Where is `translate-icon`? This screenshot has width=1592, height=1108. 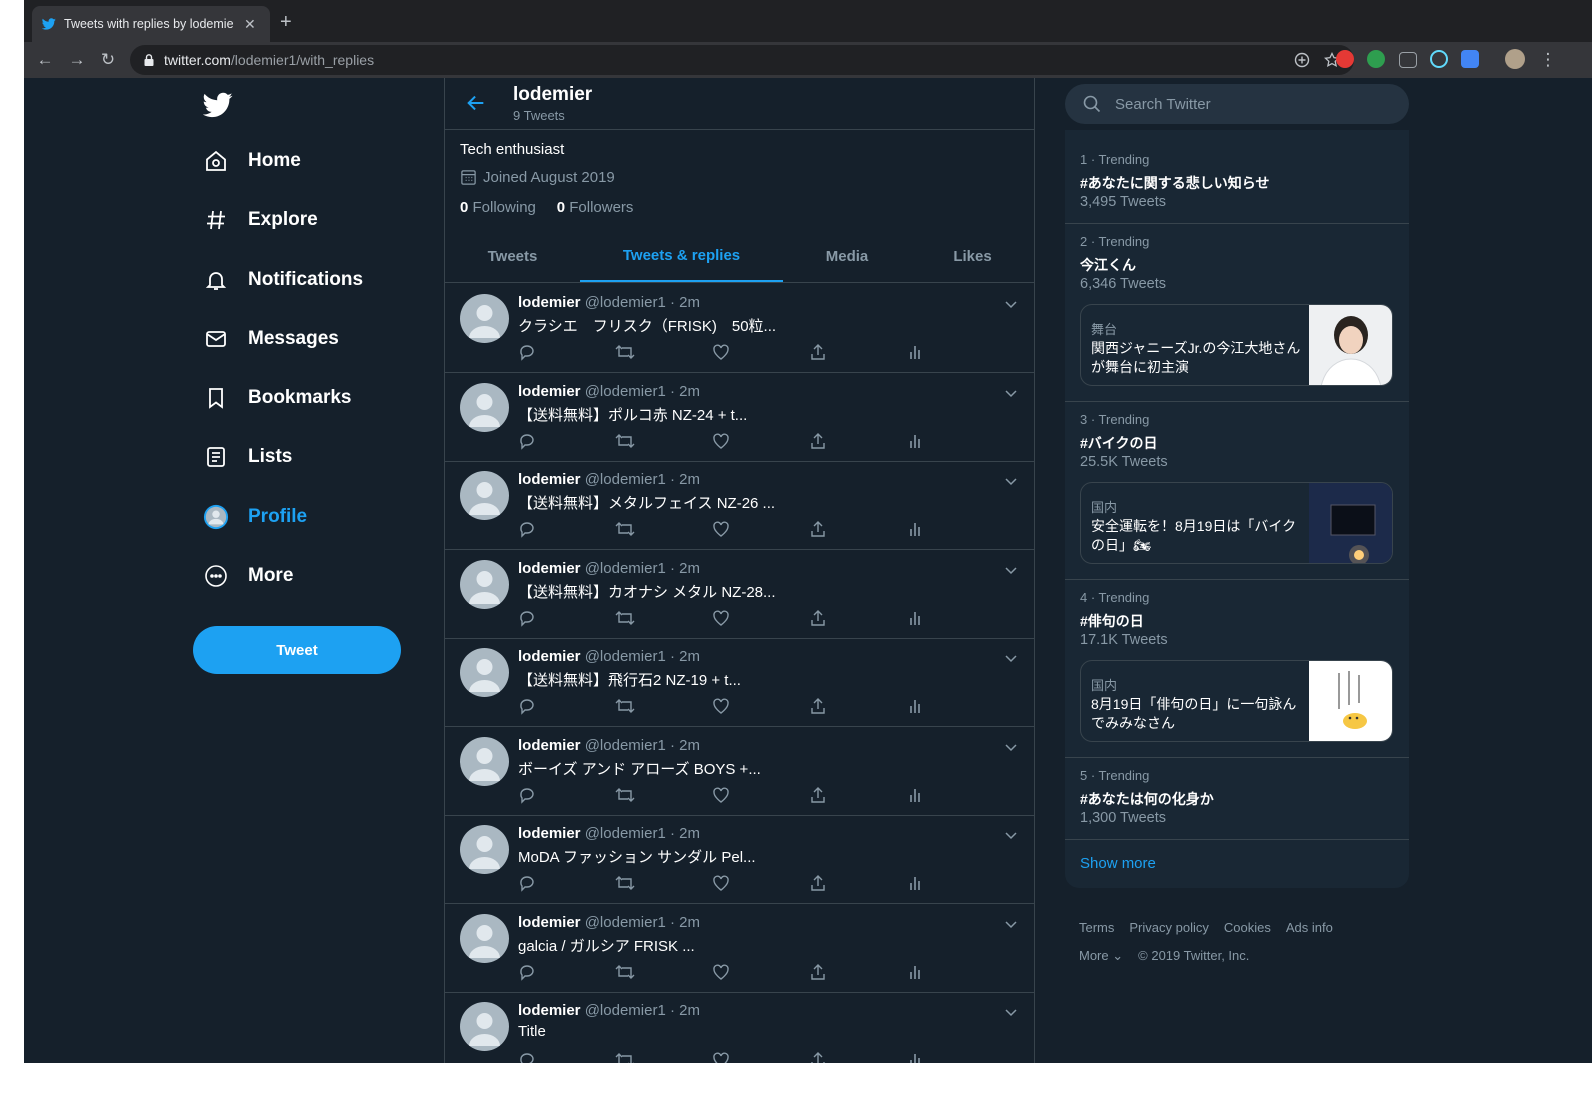 translate-icon is located at coordinates (1470, 59).